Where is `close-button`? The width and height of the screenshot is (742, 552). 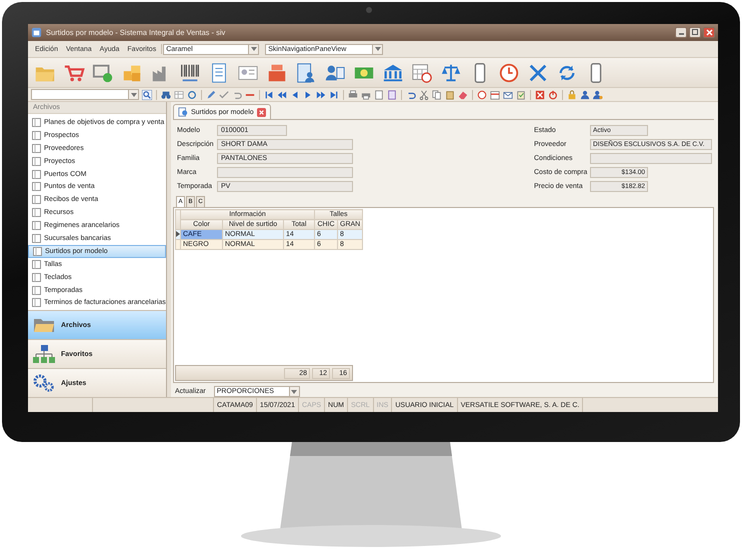
close-button is located at coordinates (709, 32).